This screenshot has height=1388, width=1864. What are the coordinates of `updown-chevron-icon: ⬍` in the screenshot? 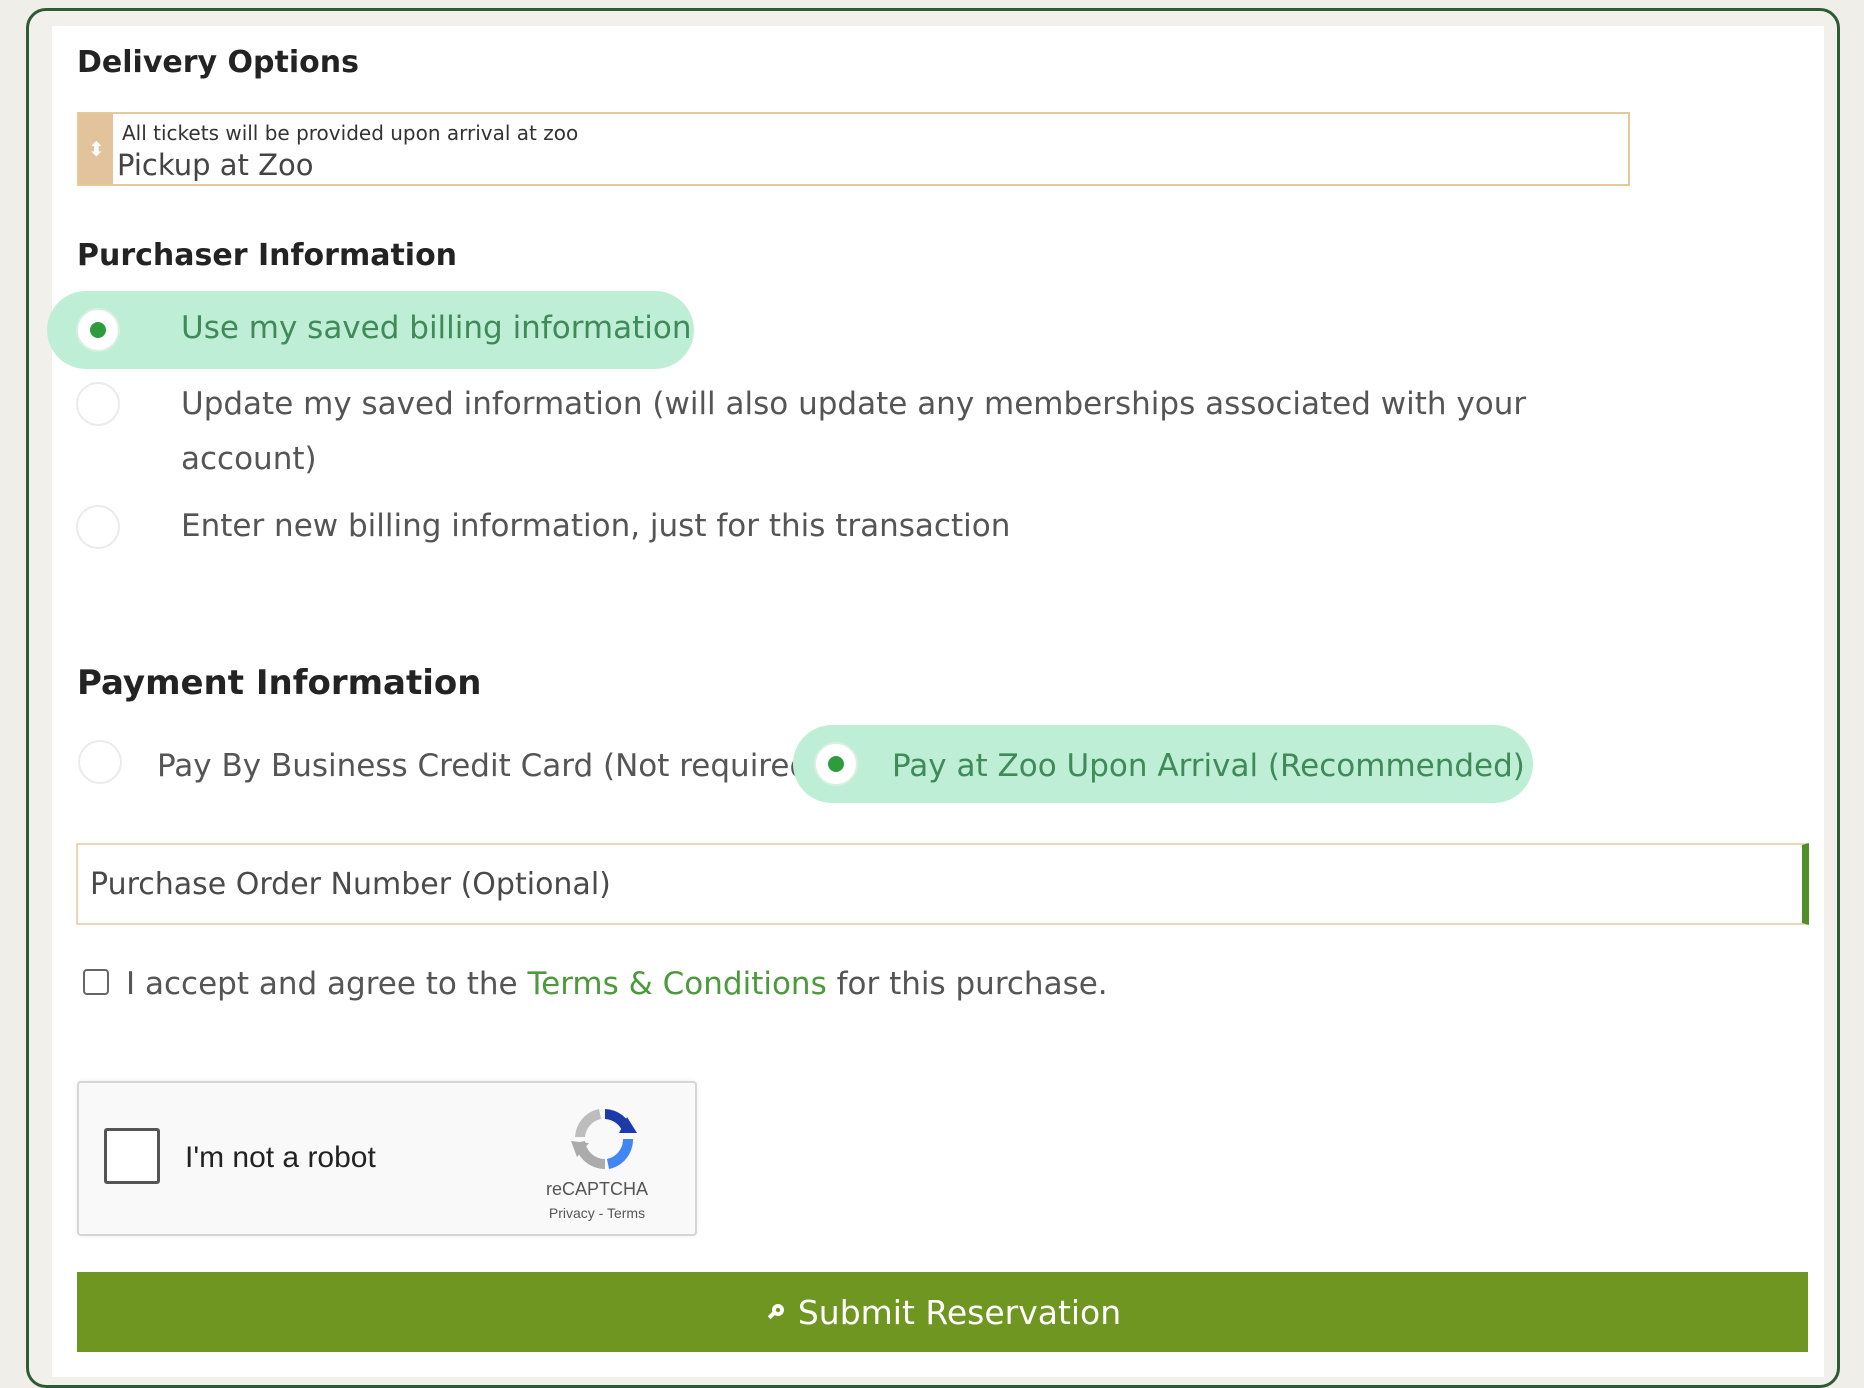 It's located at (96, 149).